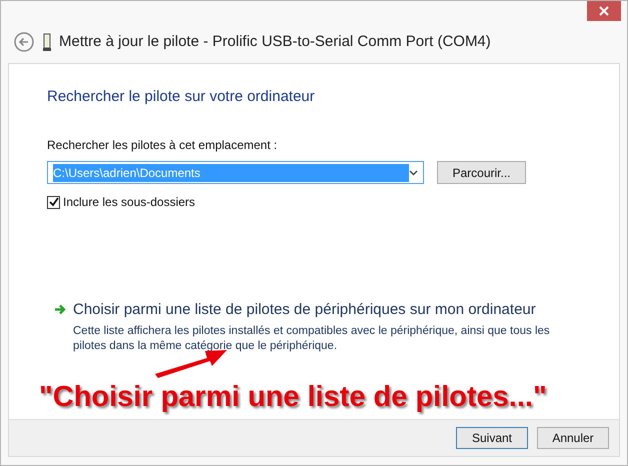  I want to click on location-value: C:\Users\adrien\Documents, so click(231, 173).